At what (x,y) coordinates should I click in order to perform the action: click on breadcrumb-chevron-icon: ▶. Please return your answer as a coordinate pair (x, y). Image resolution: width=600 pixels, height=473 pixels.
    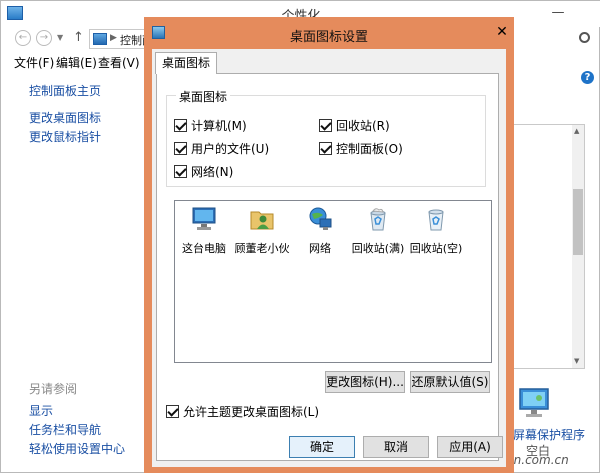
    Looking at the image, I should click on (113, 38).